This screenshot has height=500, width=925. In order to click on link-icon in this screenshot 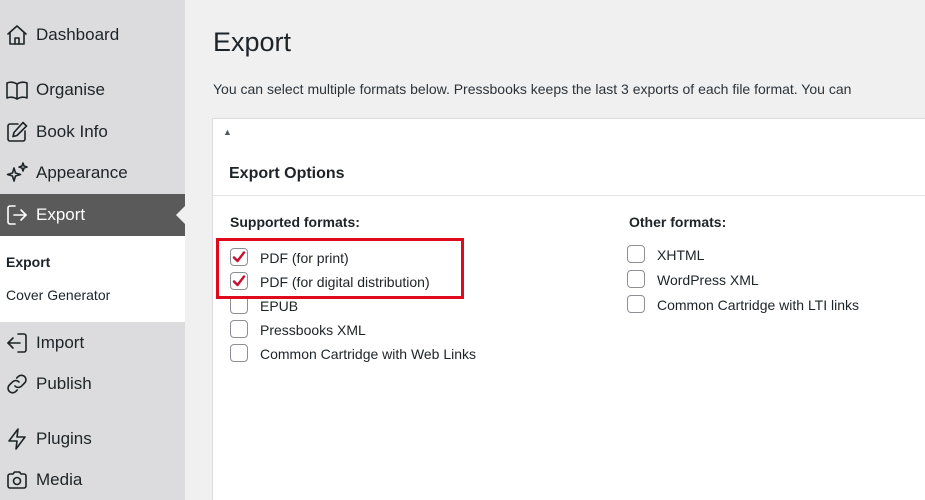, I will do `click(17, 384)`.